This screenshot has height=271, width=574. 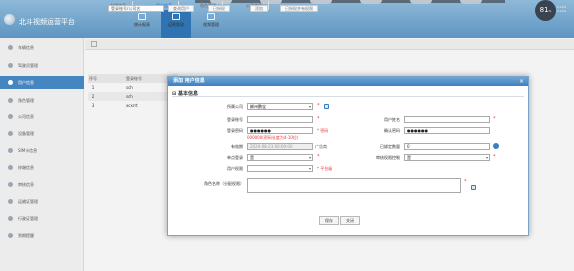 What do you see at coordinates (28, 218) in the screenshot?
I see `sidebar-item-label: 行驶证管理` at bounding box center [28, 218].